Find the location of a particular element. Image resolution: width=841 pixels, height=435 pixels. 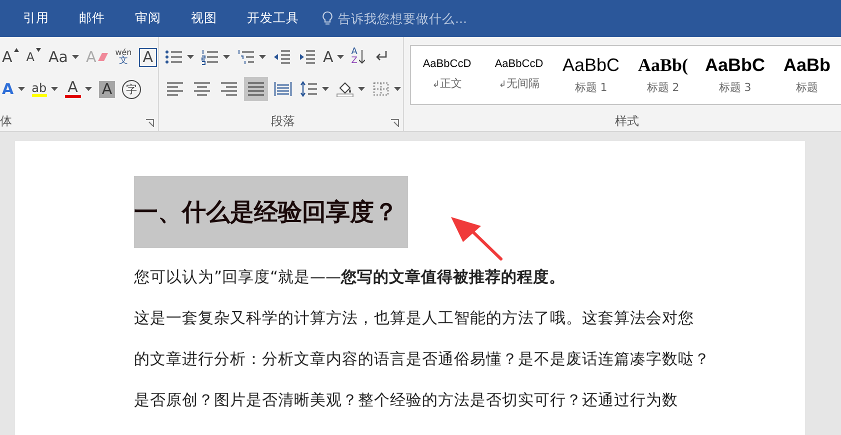

text-effects-button: A is located at coordinates (13, 89).